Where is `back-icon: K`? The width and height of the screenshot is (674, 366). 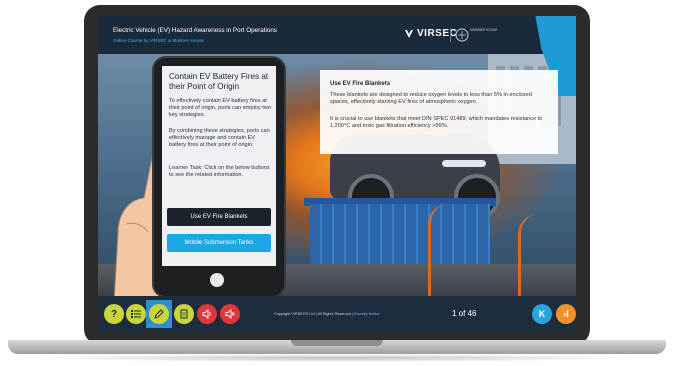 back-icon: K is located at coordinates (542, 314).